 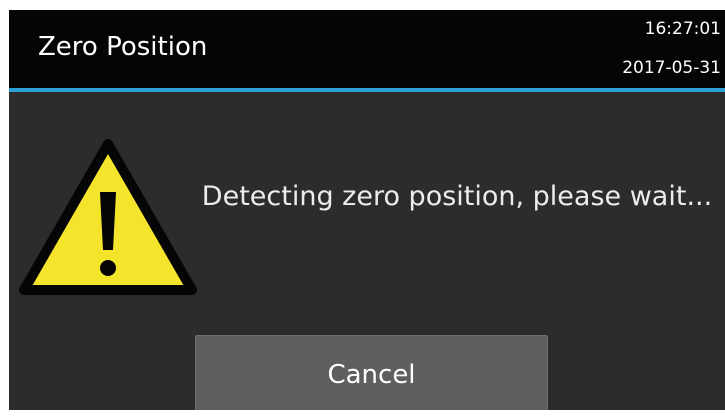 I want to click on page-title: Zero Position, so click(x=123, y=47).